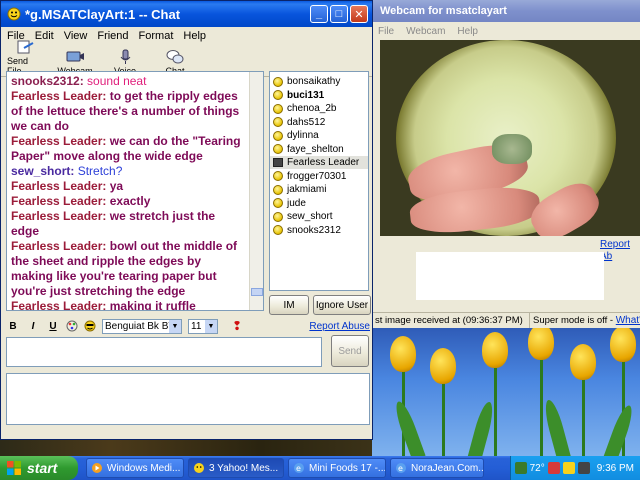 This screenshot has width=640, height=480. I want to click on user-list-item: frogger70301, so click(319, 176).